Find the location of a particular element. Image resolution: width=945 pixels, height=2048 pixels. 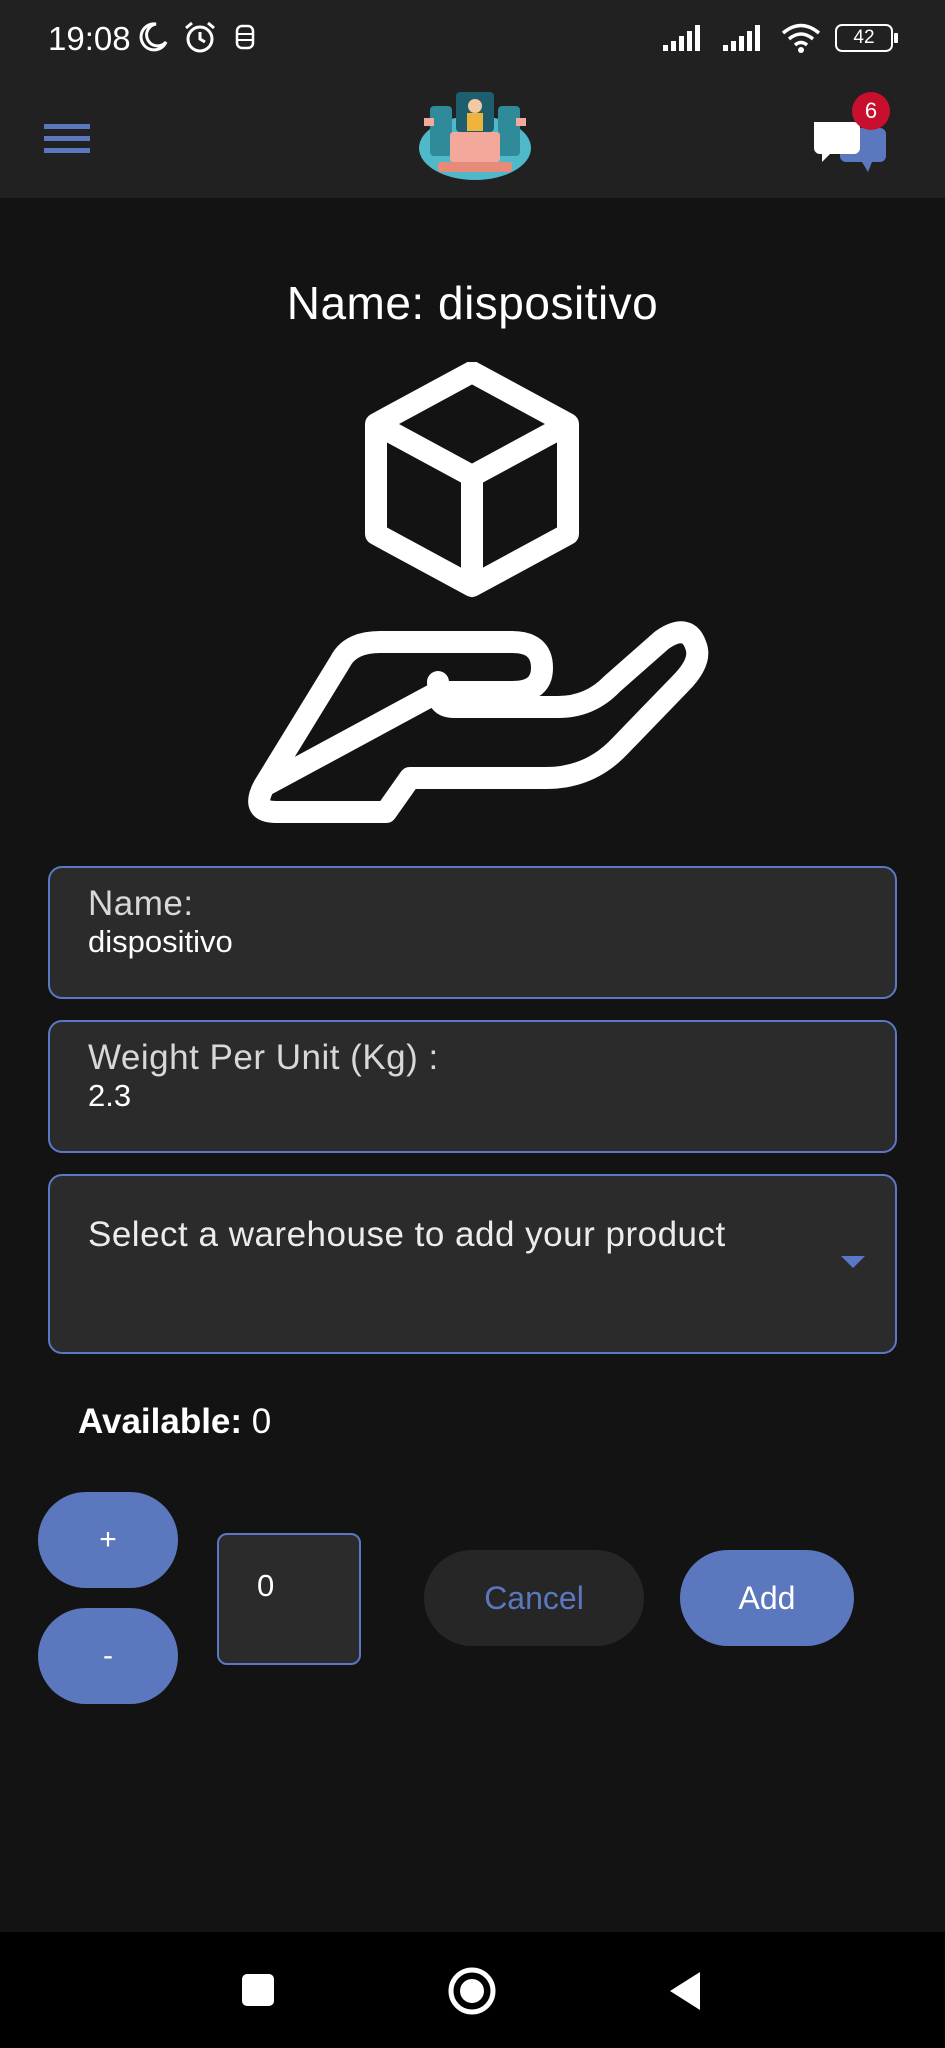

warehouse-select: Select a warehouse to add your product is located at coordinates (472, 1264).